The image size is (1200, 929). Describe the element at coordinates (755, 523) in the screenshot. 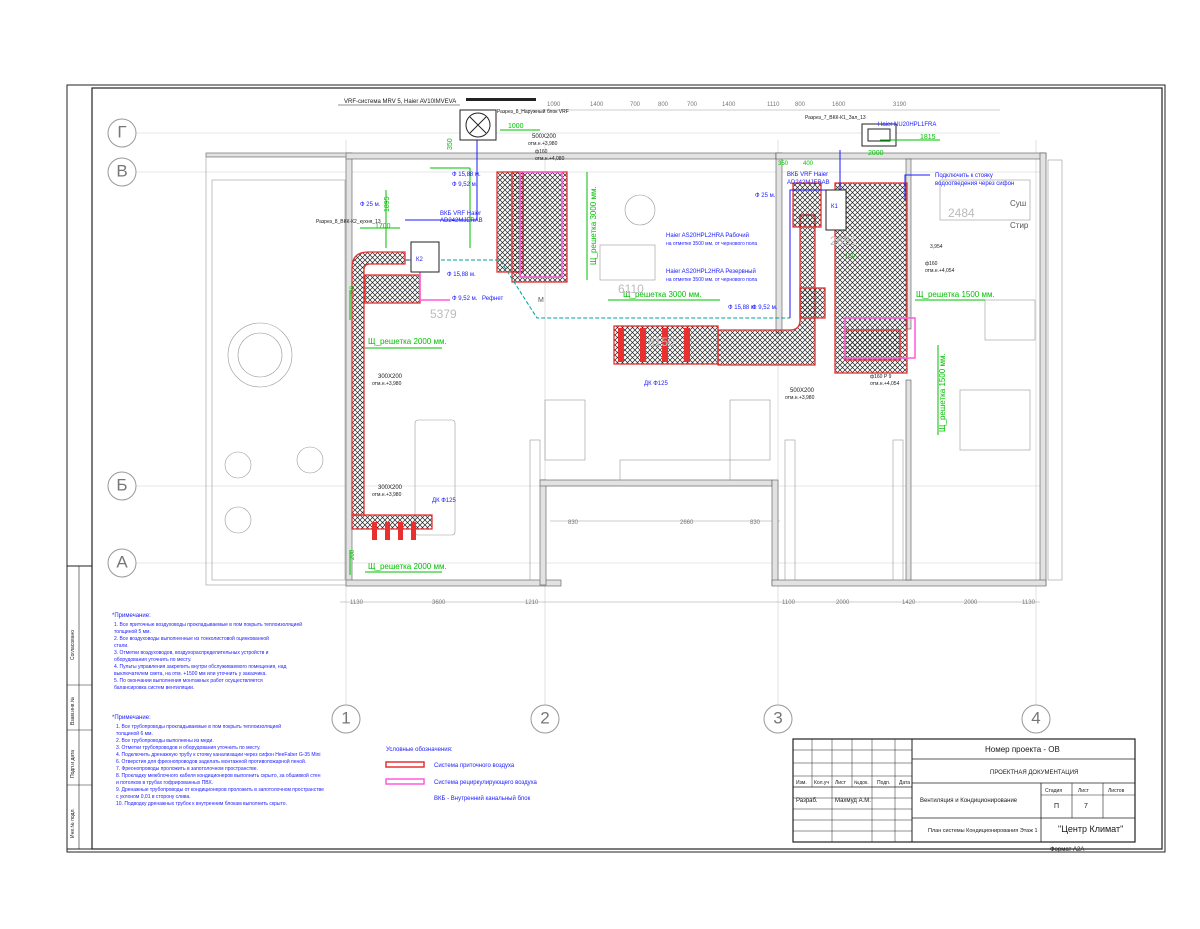

I see `svg-text: 830` at that location.